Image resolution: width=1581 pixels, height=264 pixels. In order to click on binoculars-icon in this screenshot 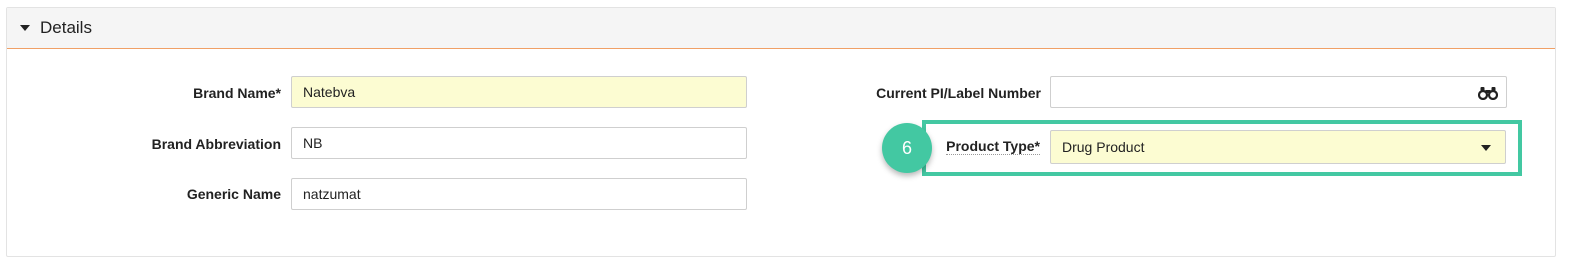, I will do `click(1488, 93)`.